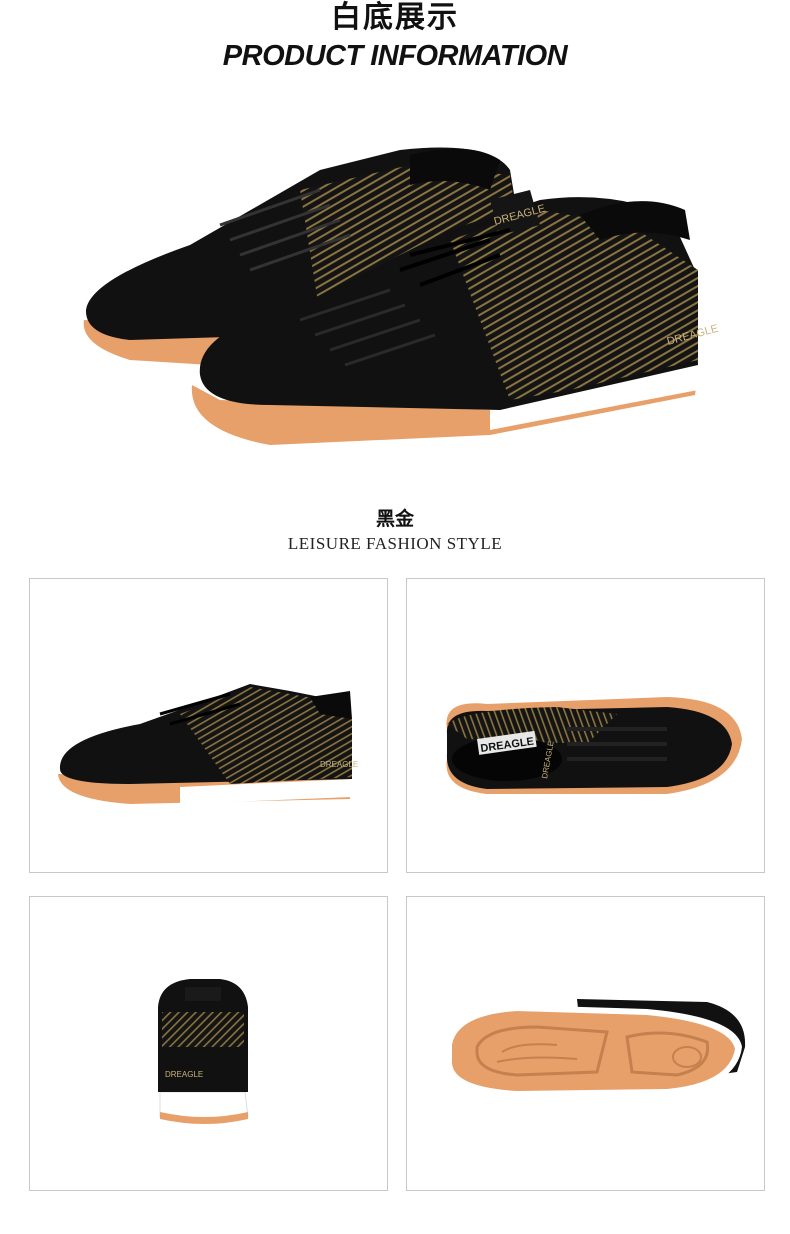 The width and height of the screenshot is (790, 1234). What do you see at coordinates (395, 56) in the screenshot?
I see `page-title-en: PRODUCT INFORMATION` at bounding box center [395, 56].